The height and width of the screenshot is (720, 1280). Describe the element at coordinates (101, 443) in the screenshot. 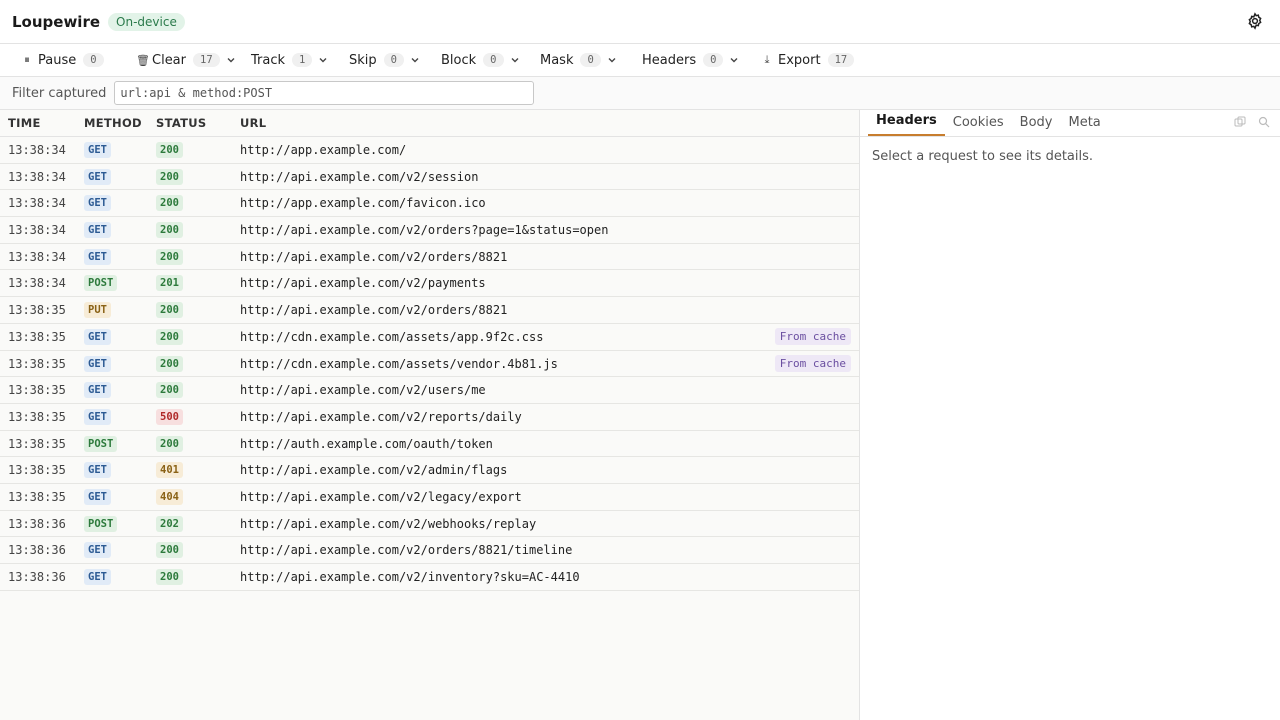

I see `row-method-pill: POST` at that location.